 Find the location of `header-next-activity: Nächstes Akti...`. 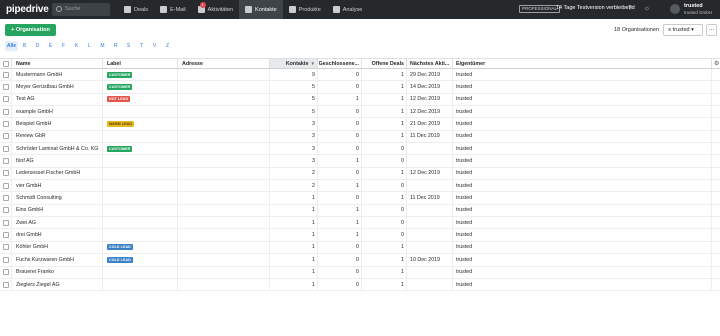

header-next-activity: Nächstes Akti... is located at coordinates (430, 63).